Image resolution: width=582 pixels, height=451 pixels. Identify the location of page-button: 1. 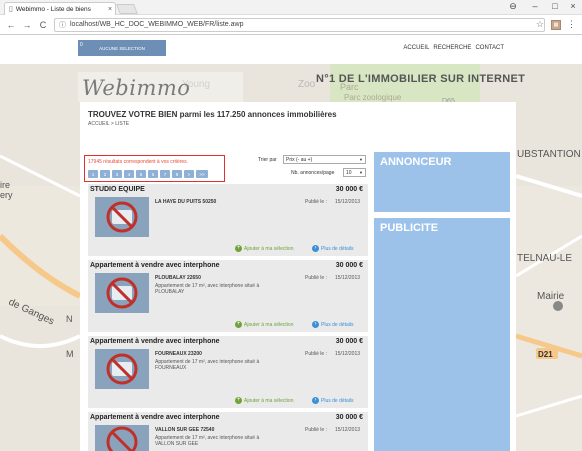
(93, 174).